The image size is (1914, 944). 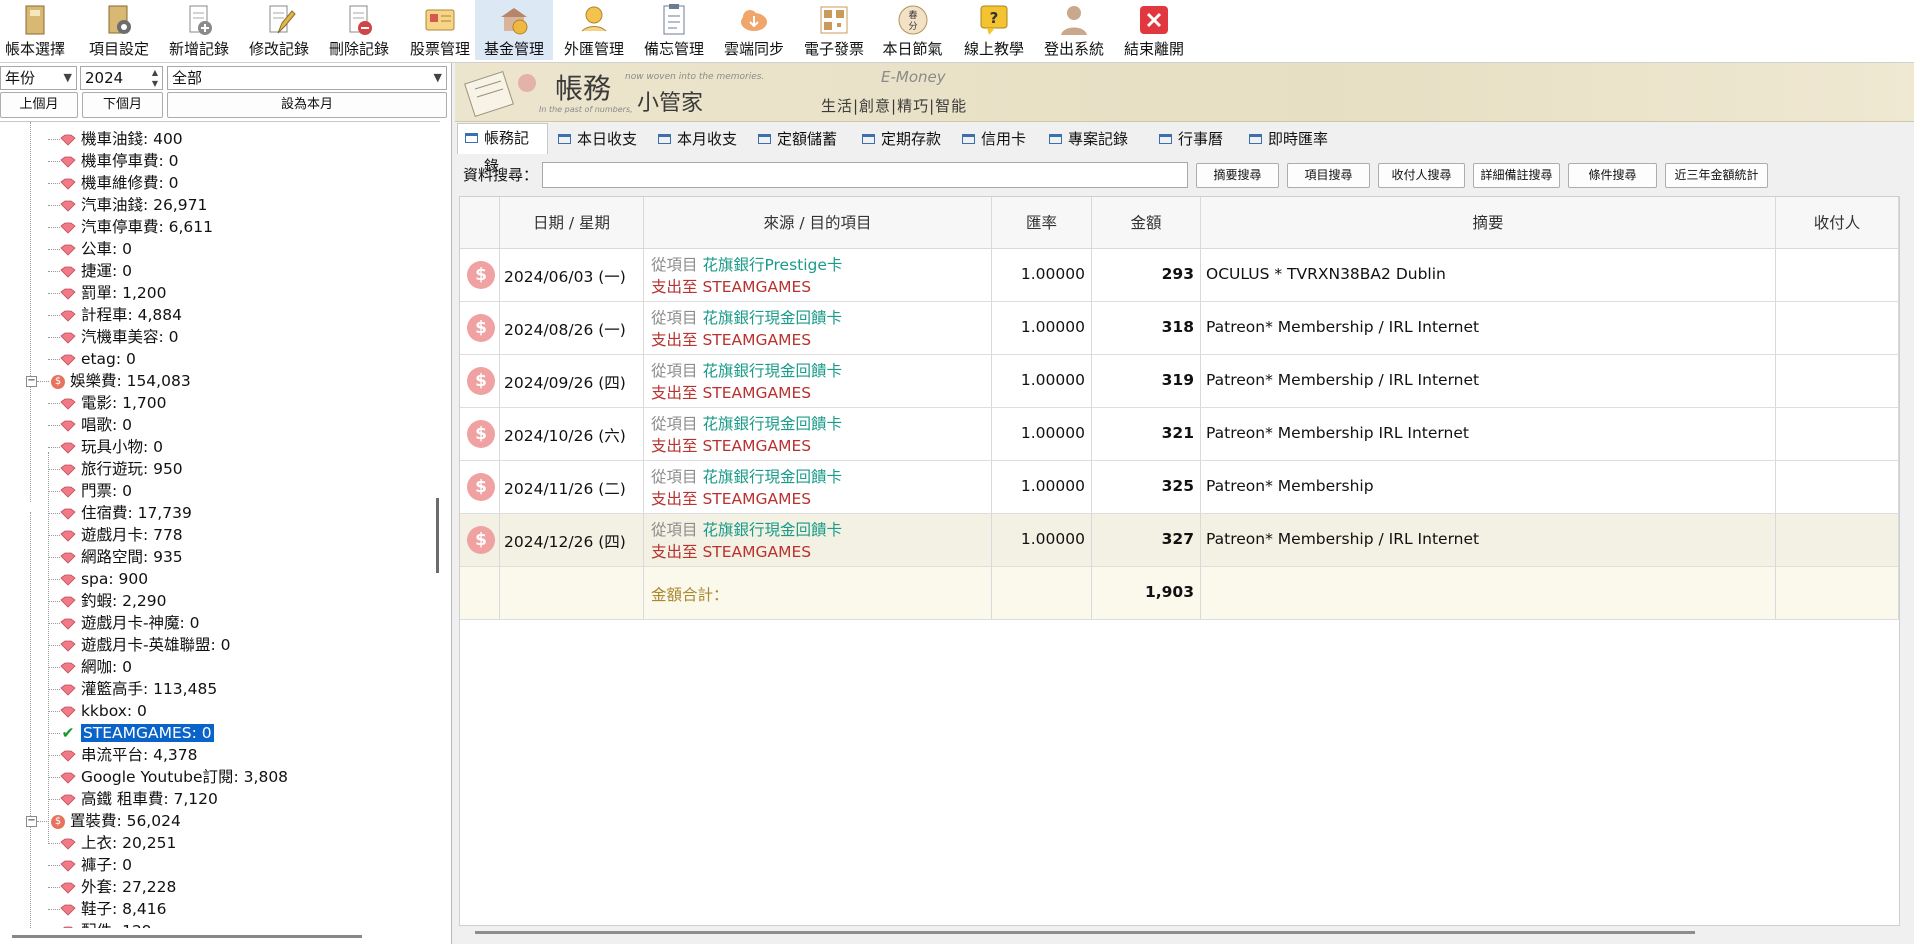 I want to click on toolbar-button-9: 備忘管理, so click(x=674, y=30).